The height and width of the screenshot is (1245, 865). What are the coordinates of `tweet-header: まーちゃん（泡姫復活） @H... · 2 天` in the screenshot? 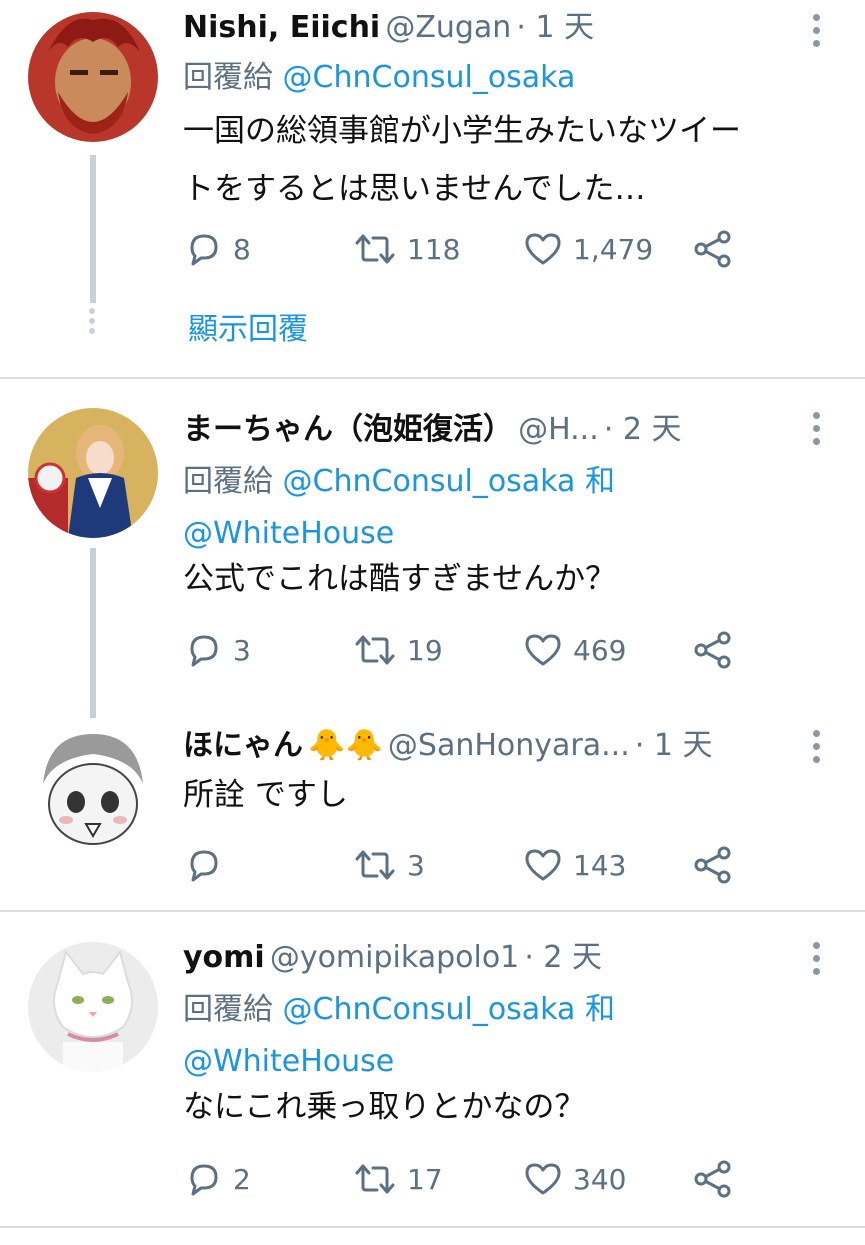 It's located at (432, 432).